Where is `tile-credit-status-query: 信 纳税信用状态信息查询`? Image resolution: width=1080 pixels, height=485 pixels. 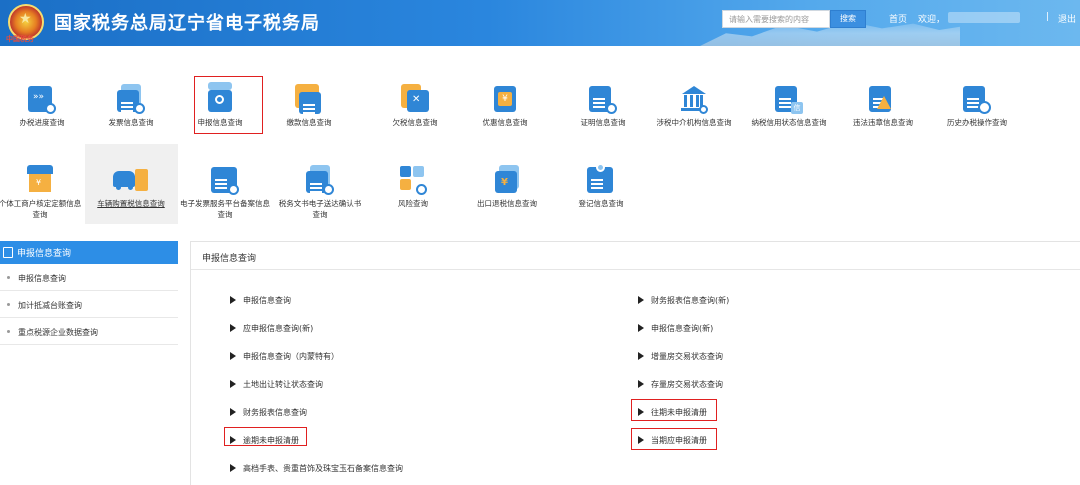
tile-credit-status-query: 信 纳税信用状态信息查询 is located at coordinates (789, 106).